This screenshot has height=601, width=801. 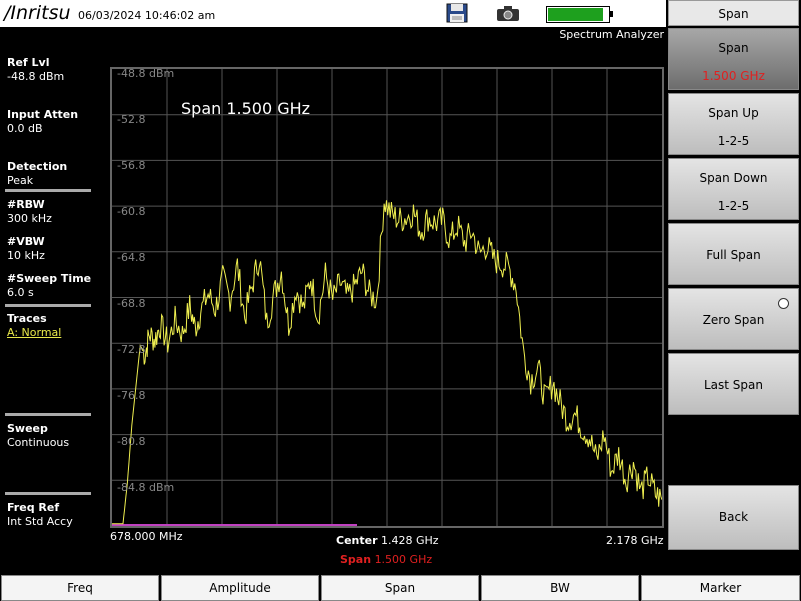 What do you see at coordinates (733, 141) in the screenshot?
I see `span-up-value: 1-2-5` at bounding box center [733, 141].